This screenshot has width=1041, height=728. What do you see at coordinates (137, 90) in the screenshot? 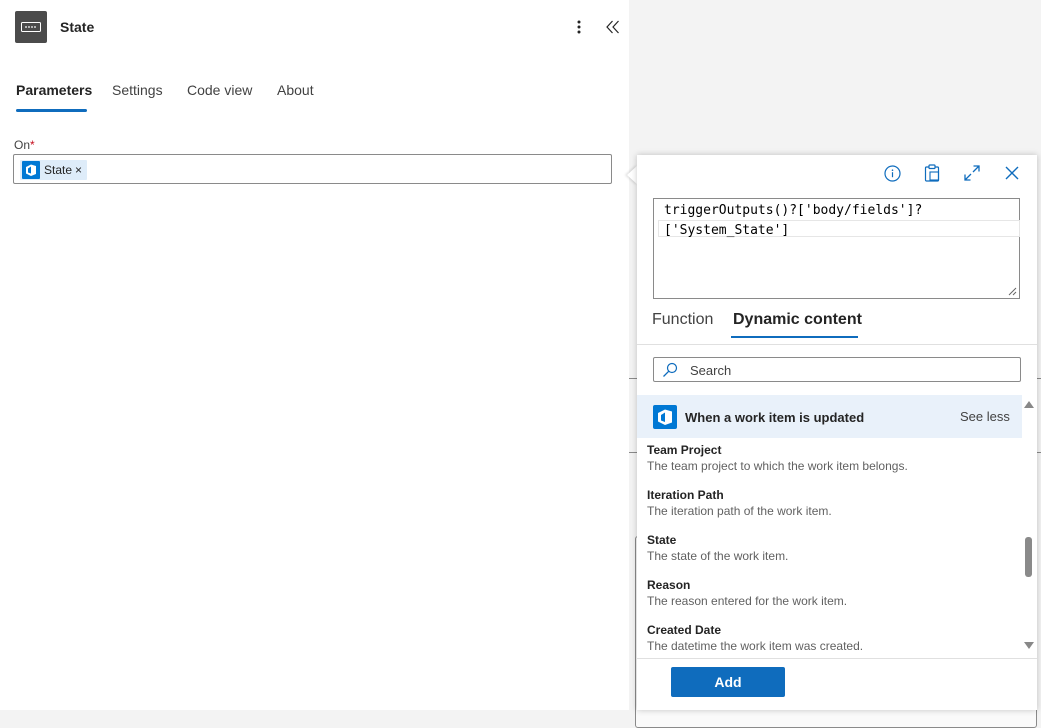
I see `tab-settings: Settings` at bounding box center [137, 90].